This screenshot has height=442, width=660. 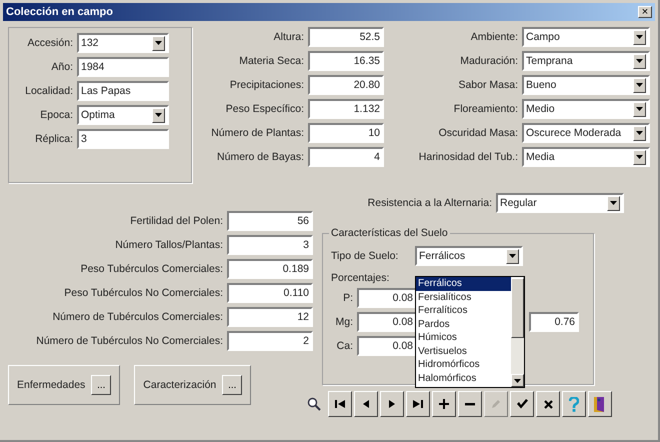 What do you see at coordinates (463, 324) in the screenshot?
I see `list-option: Pardos` at bounding box center [463, 324].